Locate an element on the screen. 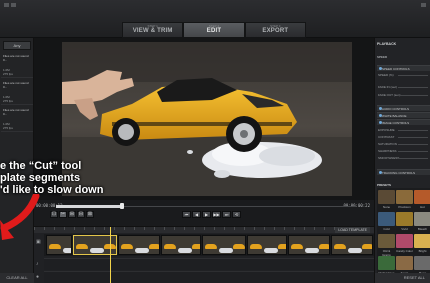 The image size is (430, 283). tracking-controls-section: TRACKING CONTROLS is located at coordinates (403, 172).